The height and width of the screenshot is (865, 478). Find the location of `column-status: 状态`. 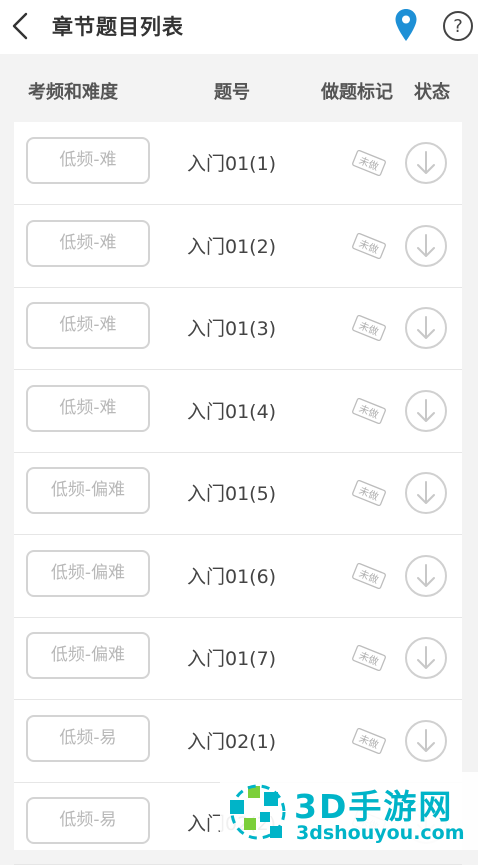

column-status: 状态 is located at coordinates (432, 92).